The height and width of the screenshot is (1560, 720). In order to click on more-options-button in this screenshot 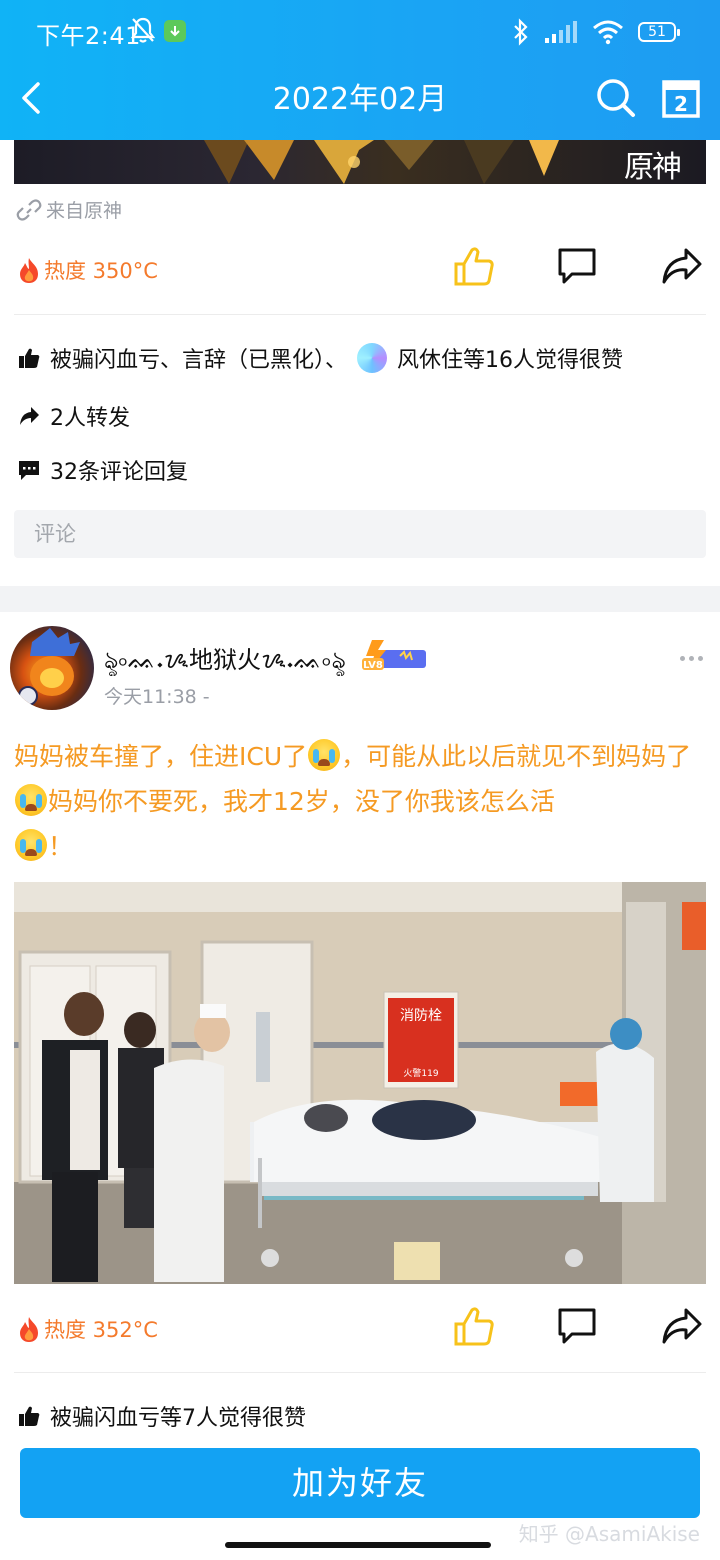, I will do `click(691, 658)`.